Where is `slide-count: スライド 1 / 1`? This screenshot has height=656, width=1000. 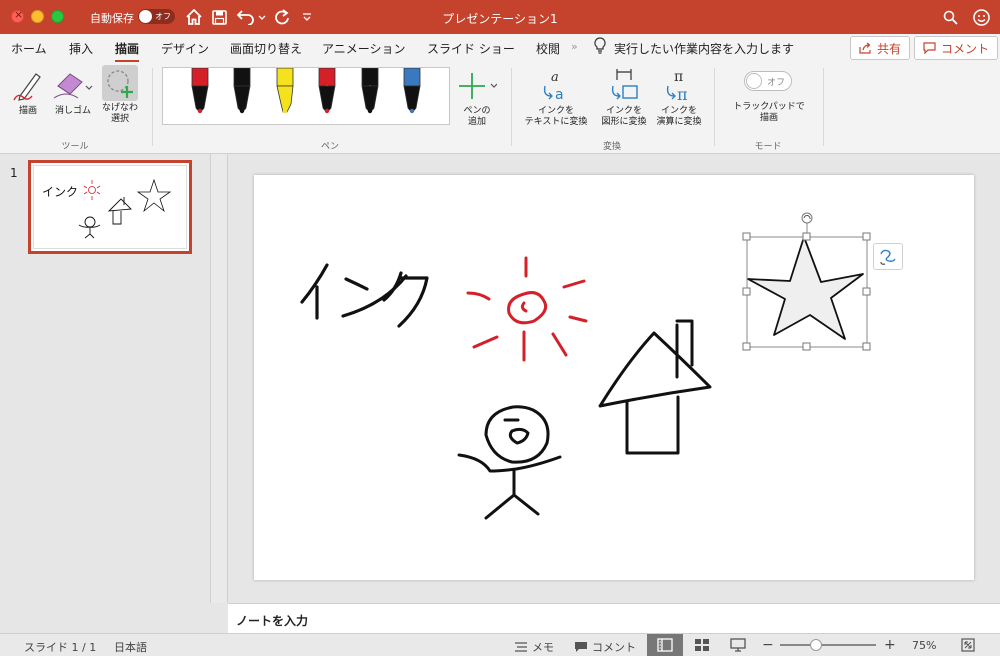
slide-count: スライド 1 / 1 is located at coordinates (60, 647).